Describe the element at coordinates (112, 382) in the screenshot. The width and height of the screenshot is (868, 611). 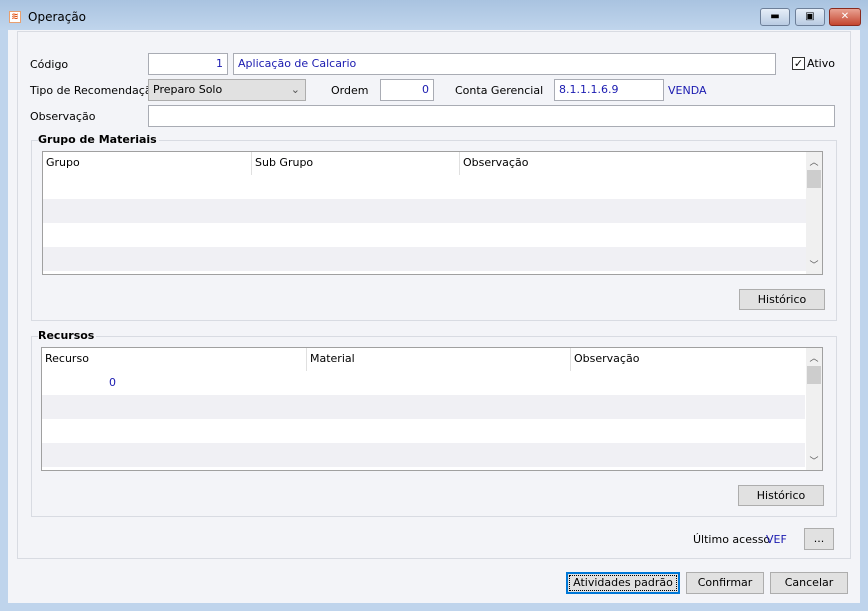
I see `recurso-cell: 0` at that location.